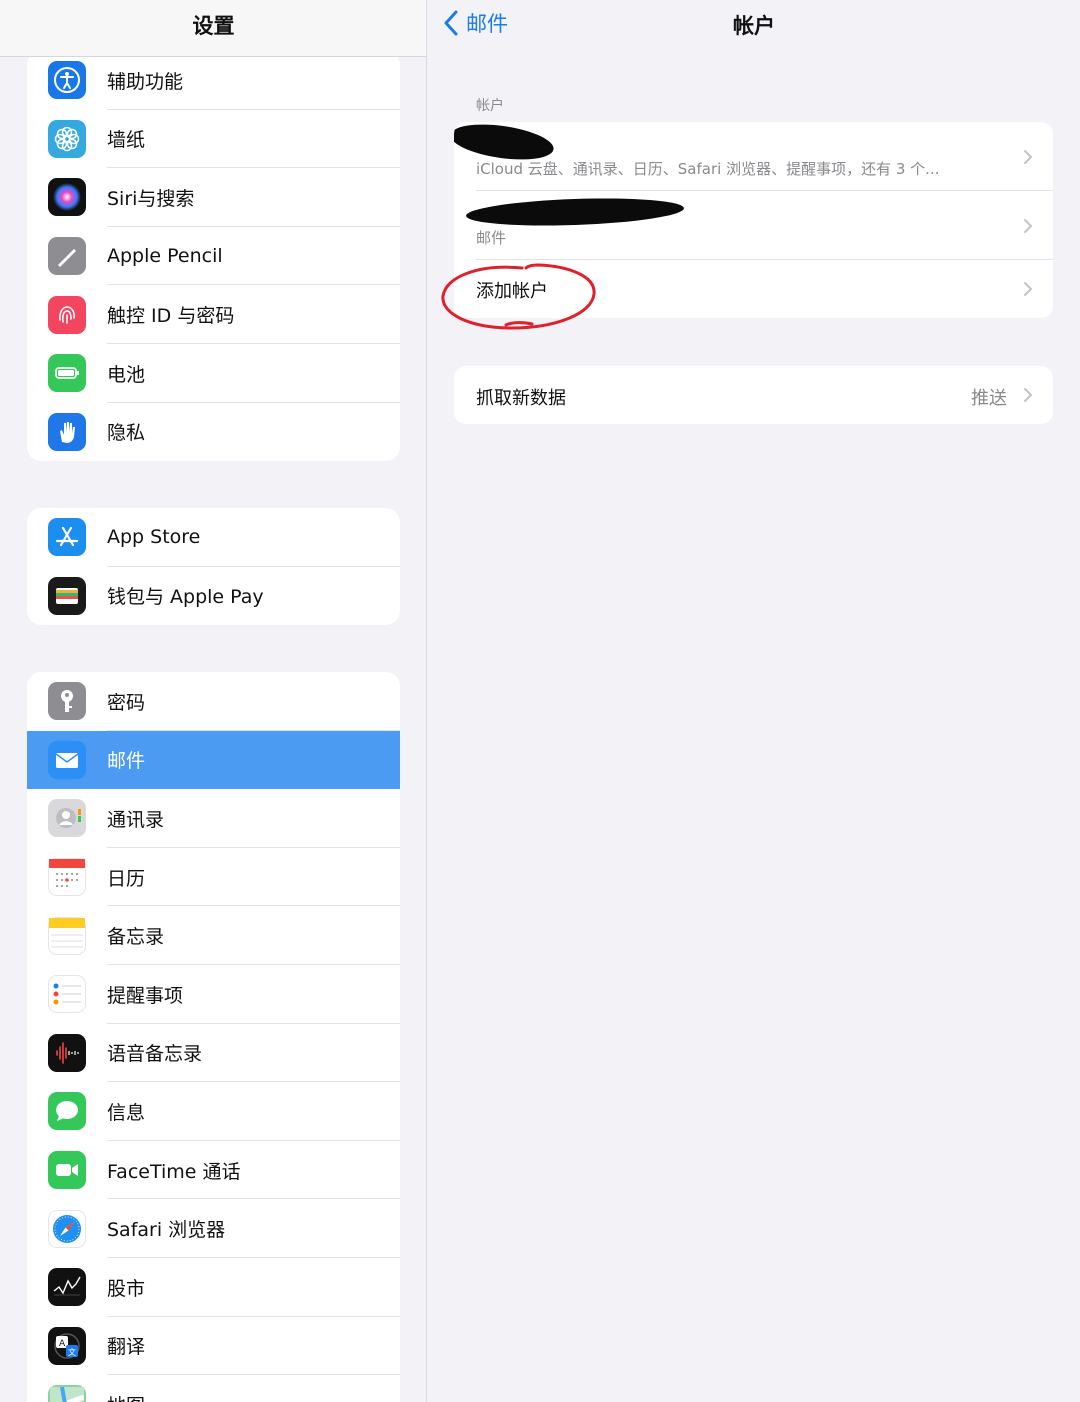  What do you see at coordinates (753, 289) in the screenshot?
I see `add-account-button: 添加帐户` at bounding box center [753, 289].